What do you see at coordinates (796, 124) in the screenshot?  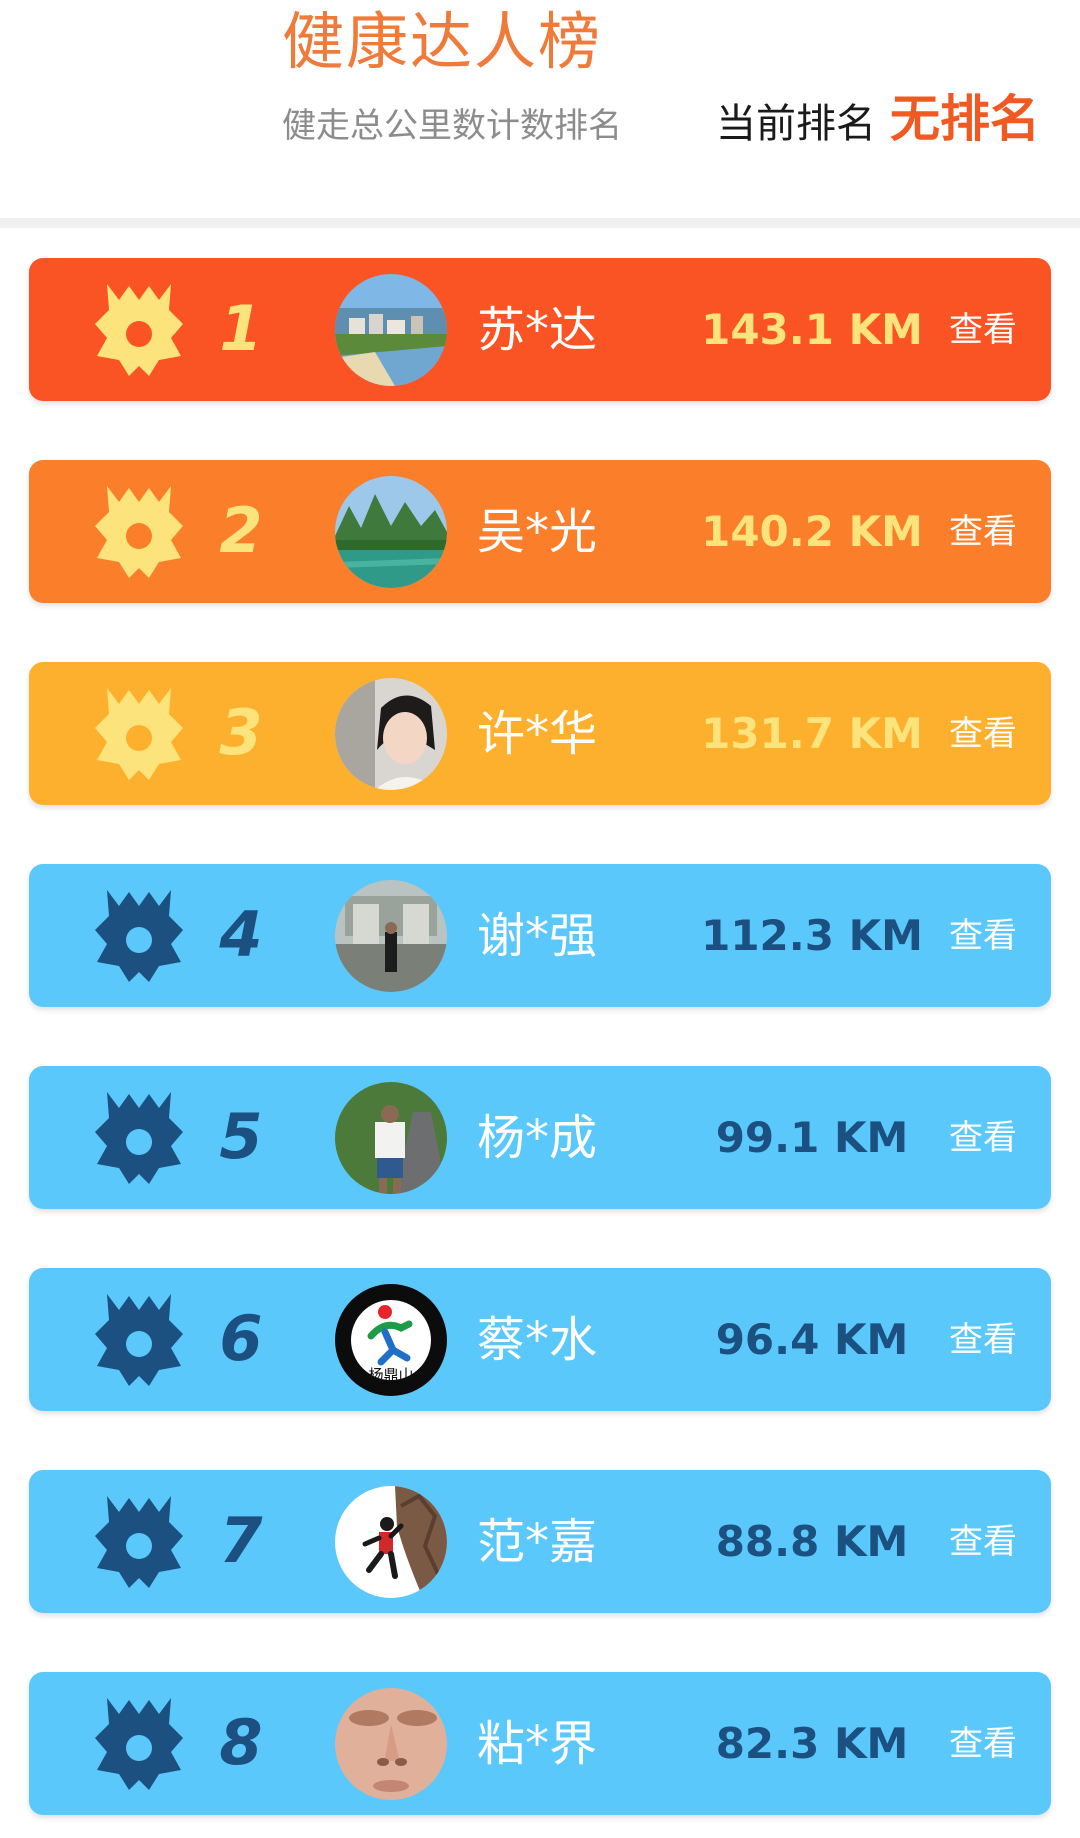 I see `current-rank-label: 当前排名` at bounding box center [796, 124].